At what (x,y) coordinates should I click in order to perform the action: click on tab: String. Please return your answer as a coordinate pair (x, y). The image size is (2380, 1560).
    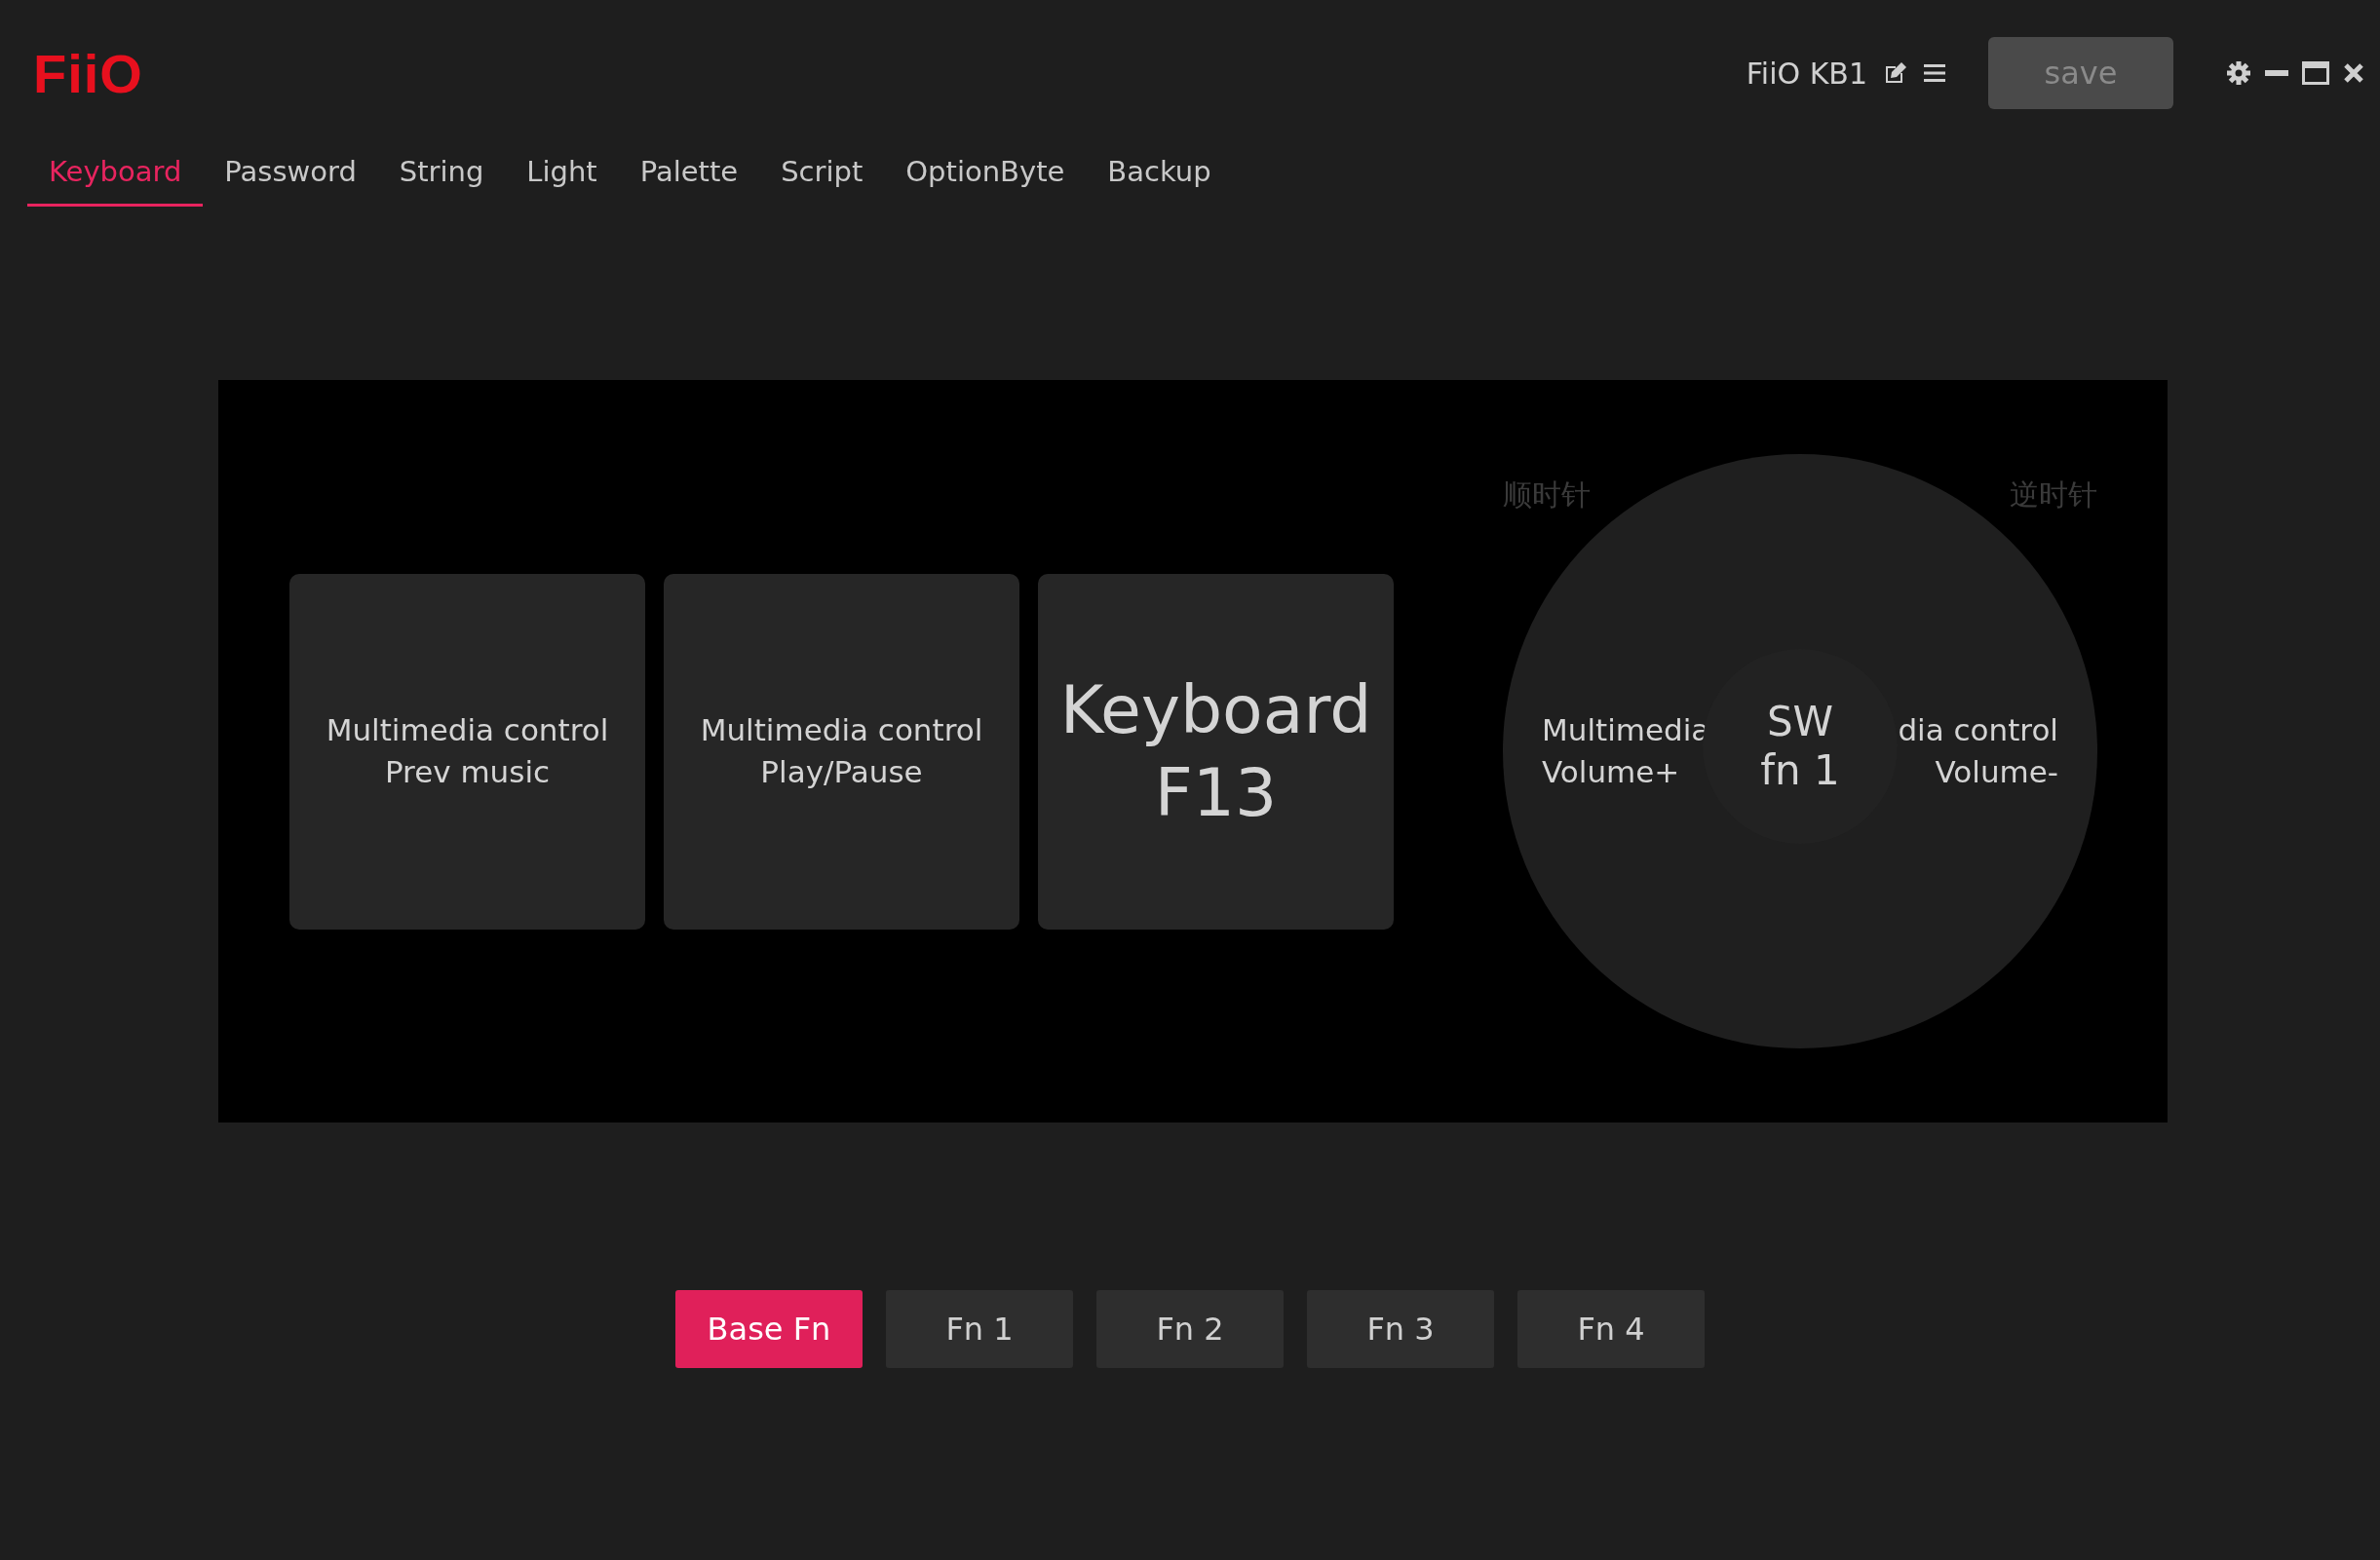
    Looking at the image, I should click on (441, 176).